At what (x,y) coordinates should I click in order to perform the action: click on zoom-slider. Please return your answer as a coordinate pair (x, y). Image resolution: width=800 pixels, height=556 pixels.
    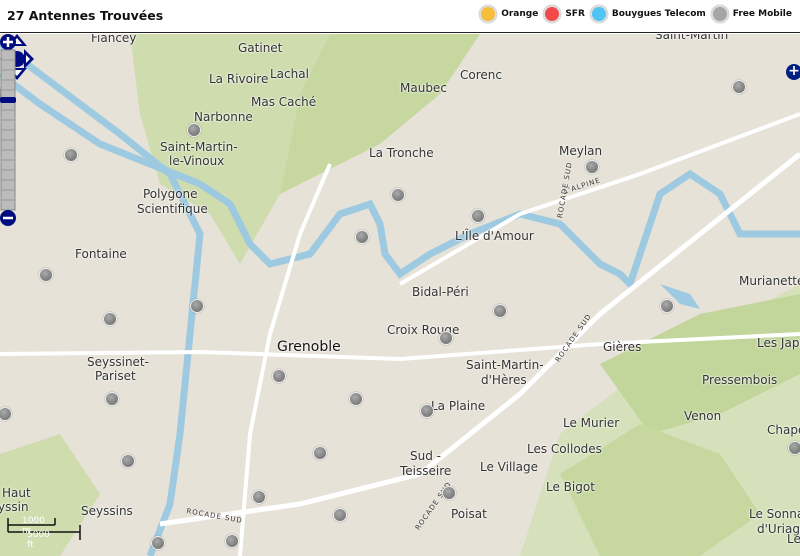
    Looking at the image, I should click on (8, 130).